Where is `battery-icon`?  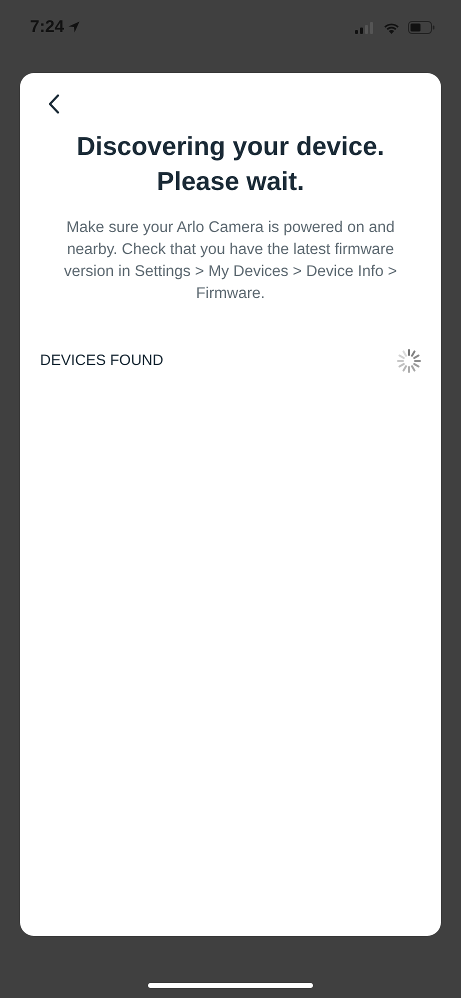
battery-icon is located at coordinates (421, 27).